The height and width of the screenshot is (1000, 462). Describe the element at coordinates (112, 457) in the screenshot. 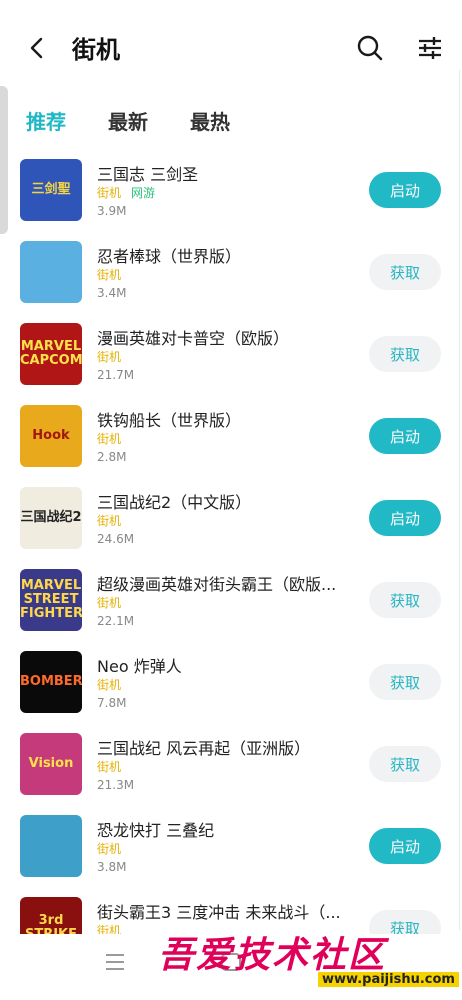

I see `game-size: 2.8M` at that location.